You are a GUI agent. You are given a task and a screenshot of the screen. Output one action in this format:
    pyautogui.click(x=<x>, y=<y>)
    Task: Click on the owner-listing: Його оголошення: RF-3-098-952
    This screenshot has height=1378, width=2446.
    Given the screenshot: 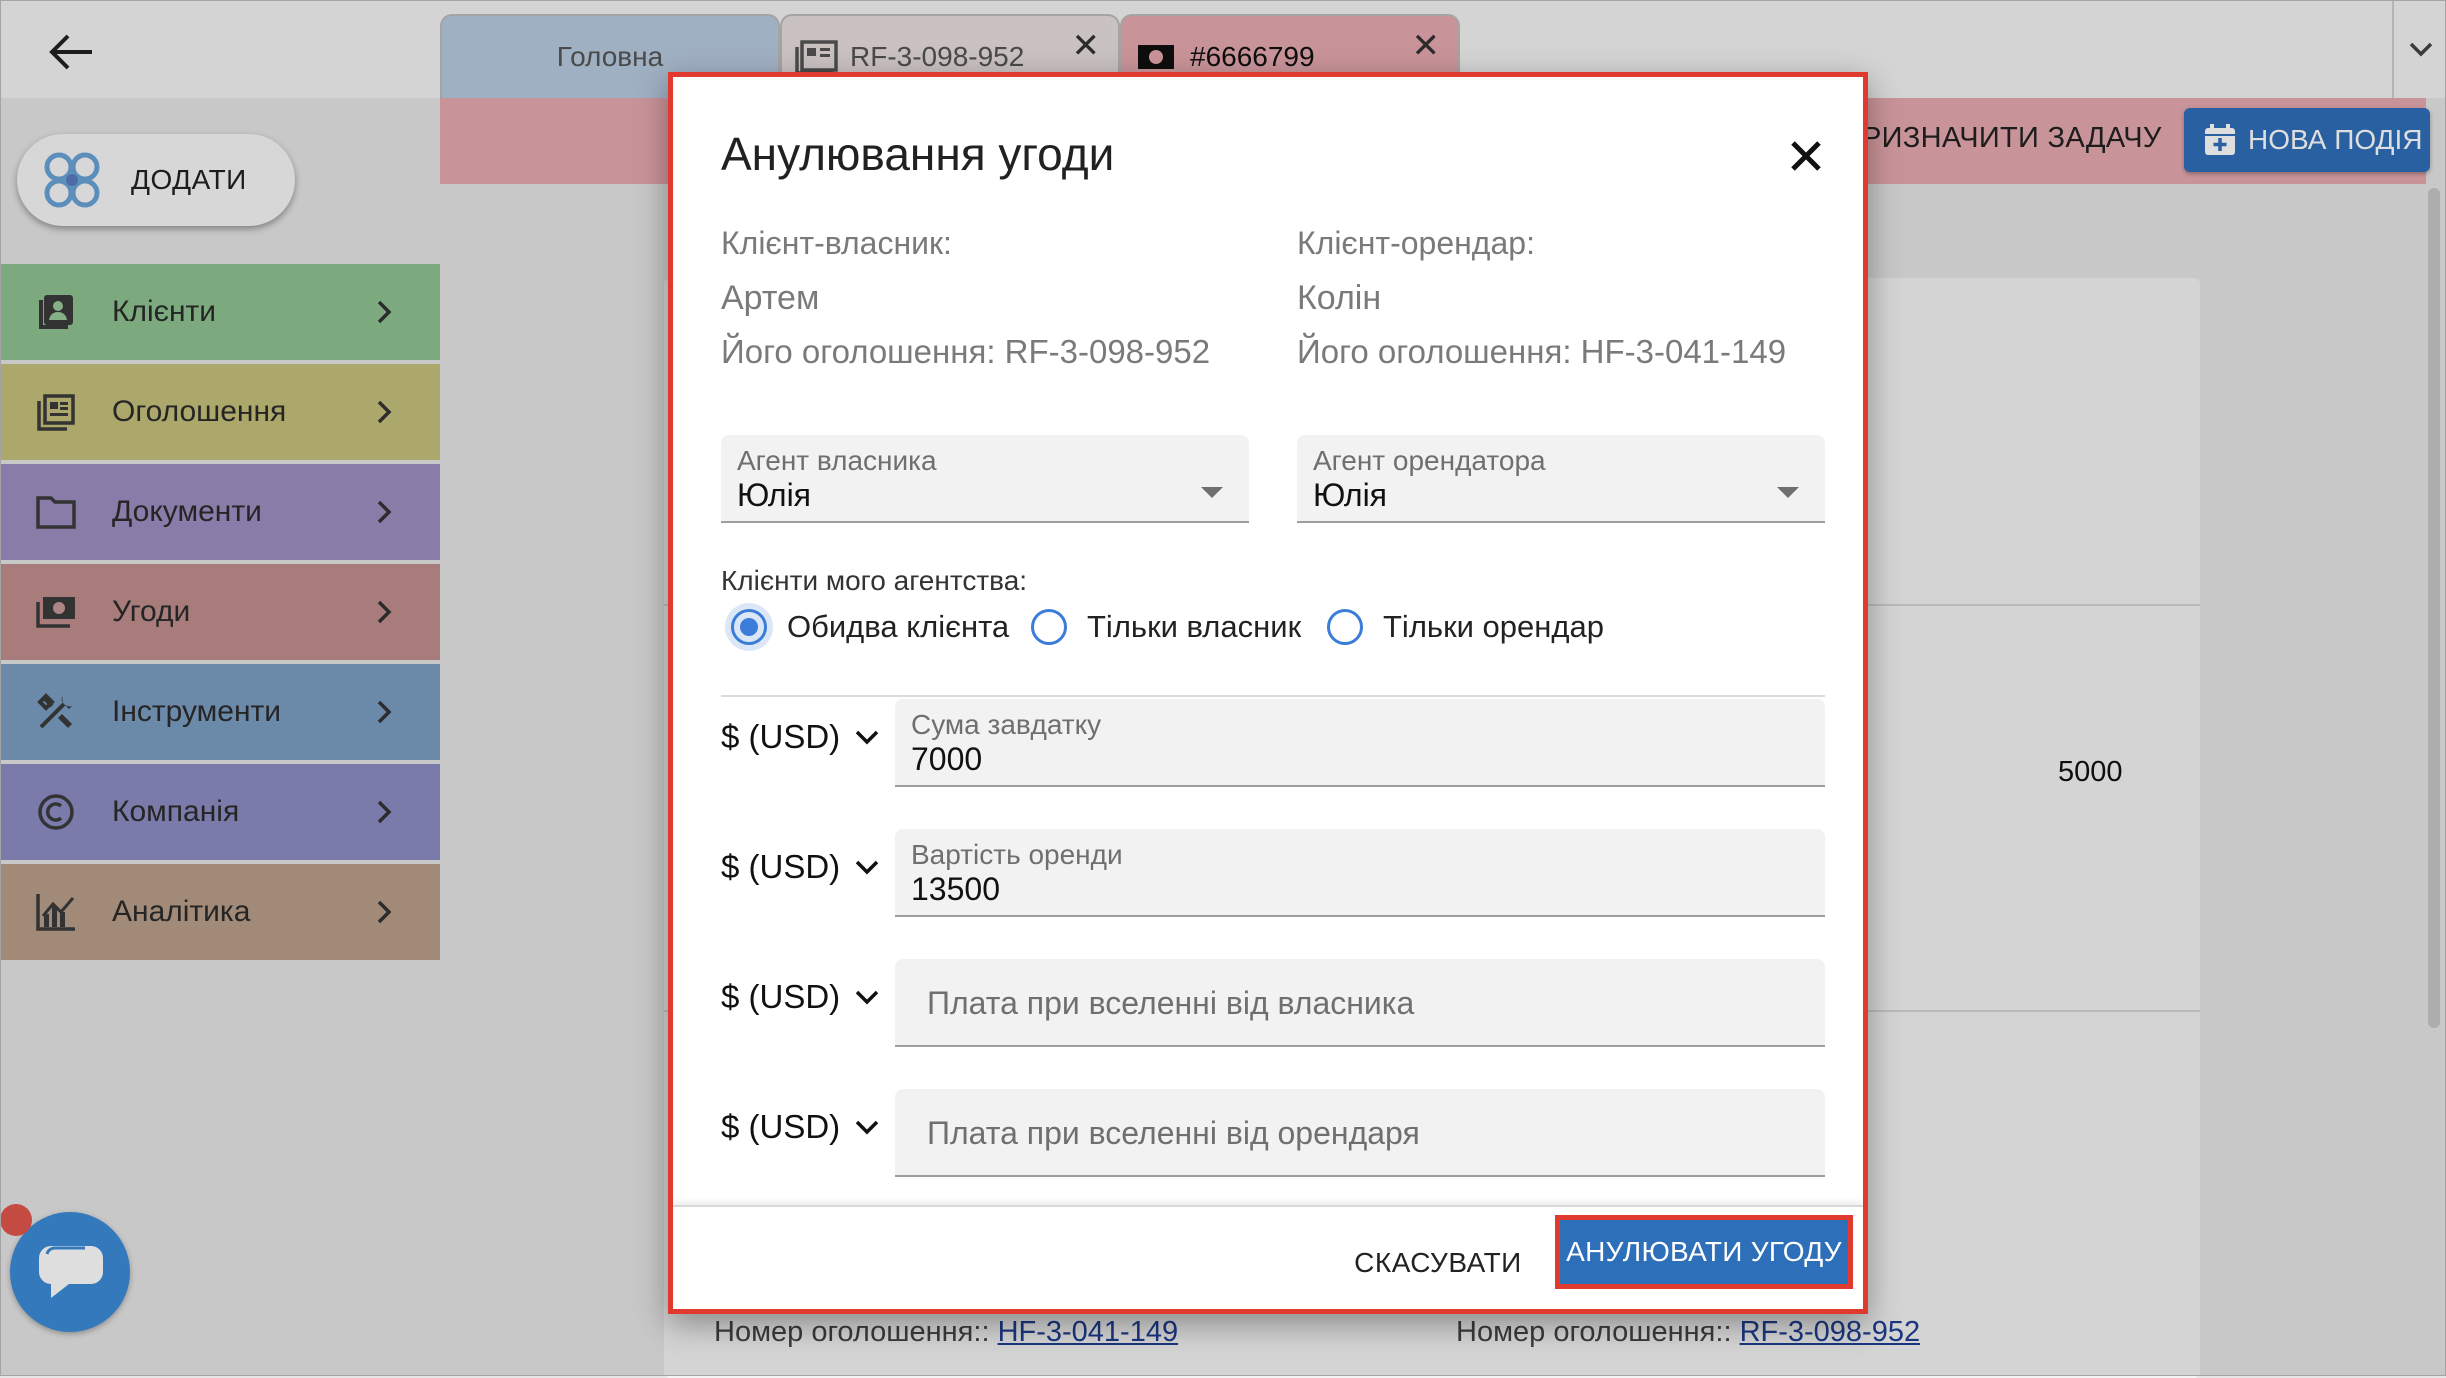 What is the action you would take?
    pyautogui.click(x=966, y=351)
    